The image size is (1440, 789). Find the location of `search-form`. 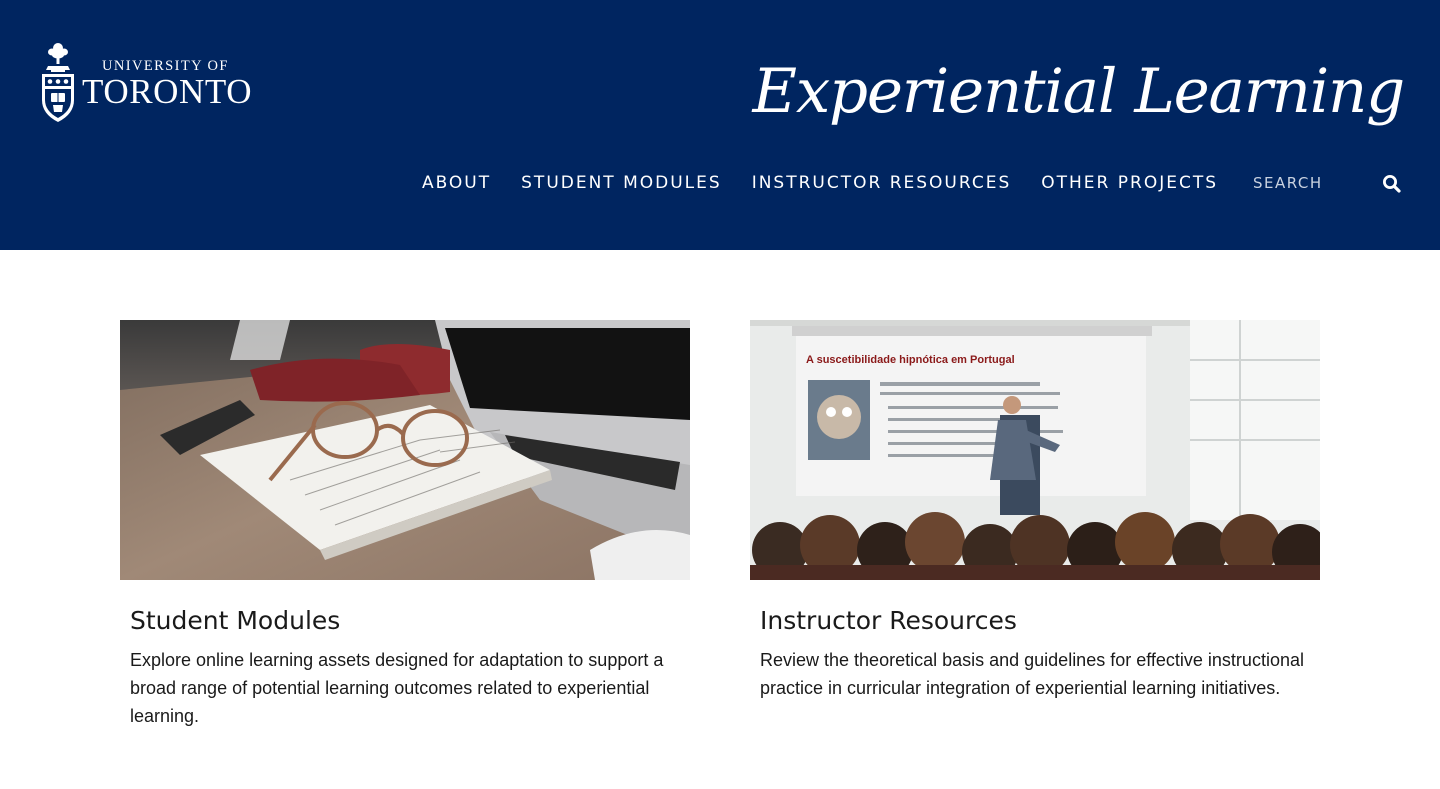

search-form is located at coordinates (1326, 183).